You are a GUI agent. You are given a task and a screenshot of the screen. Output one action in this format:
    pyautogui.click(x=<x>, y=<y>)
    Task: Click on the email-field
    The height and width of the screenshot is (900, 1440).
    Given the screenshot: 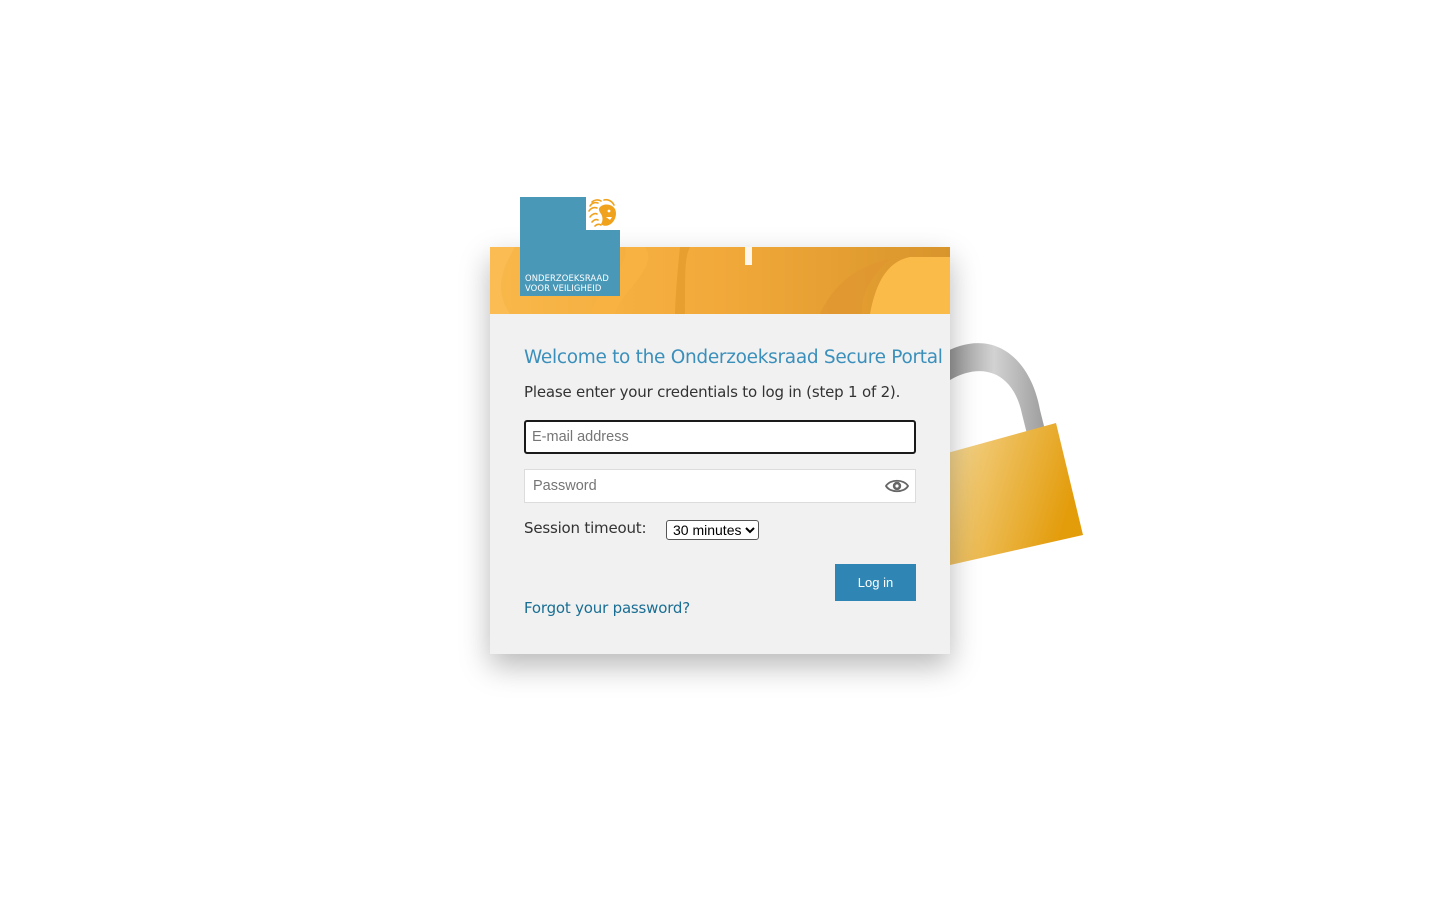 What is the action you would take?
    pyautogui.click(x=720, y=437)
    